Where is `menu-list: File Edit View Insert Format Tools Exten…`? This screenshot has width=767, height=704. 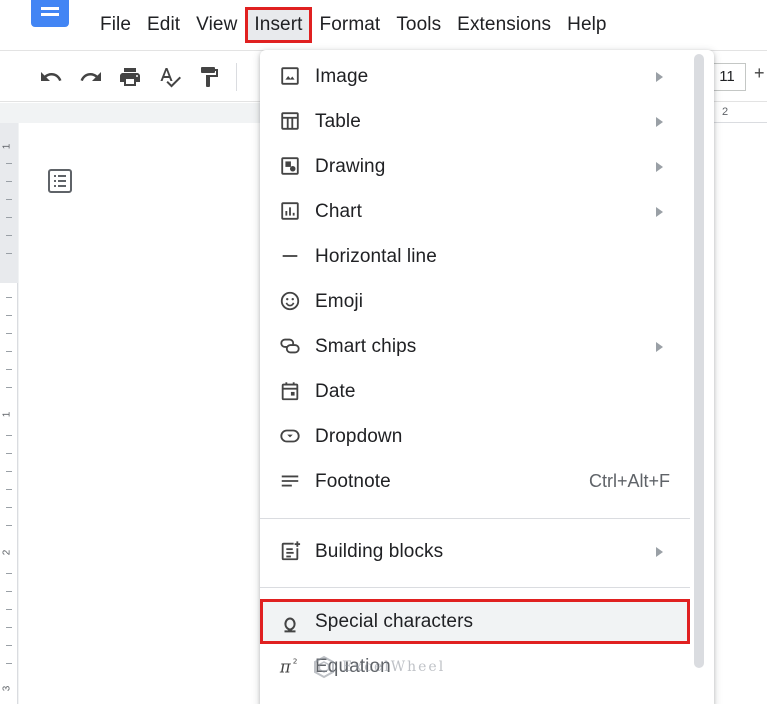
menu-list: File Edit View Insert Format Tools Exten… is located at coordinates (353, 25).